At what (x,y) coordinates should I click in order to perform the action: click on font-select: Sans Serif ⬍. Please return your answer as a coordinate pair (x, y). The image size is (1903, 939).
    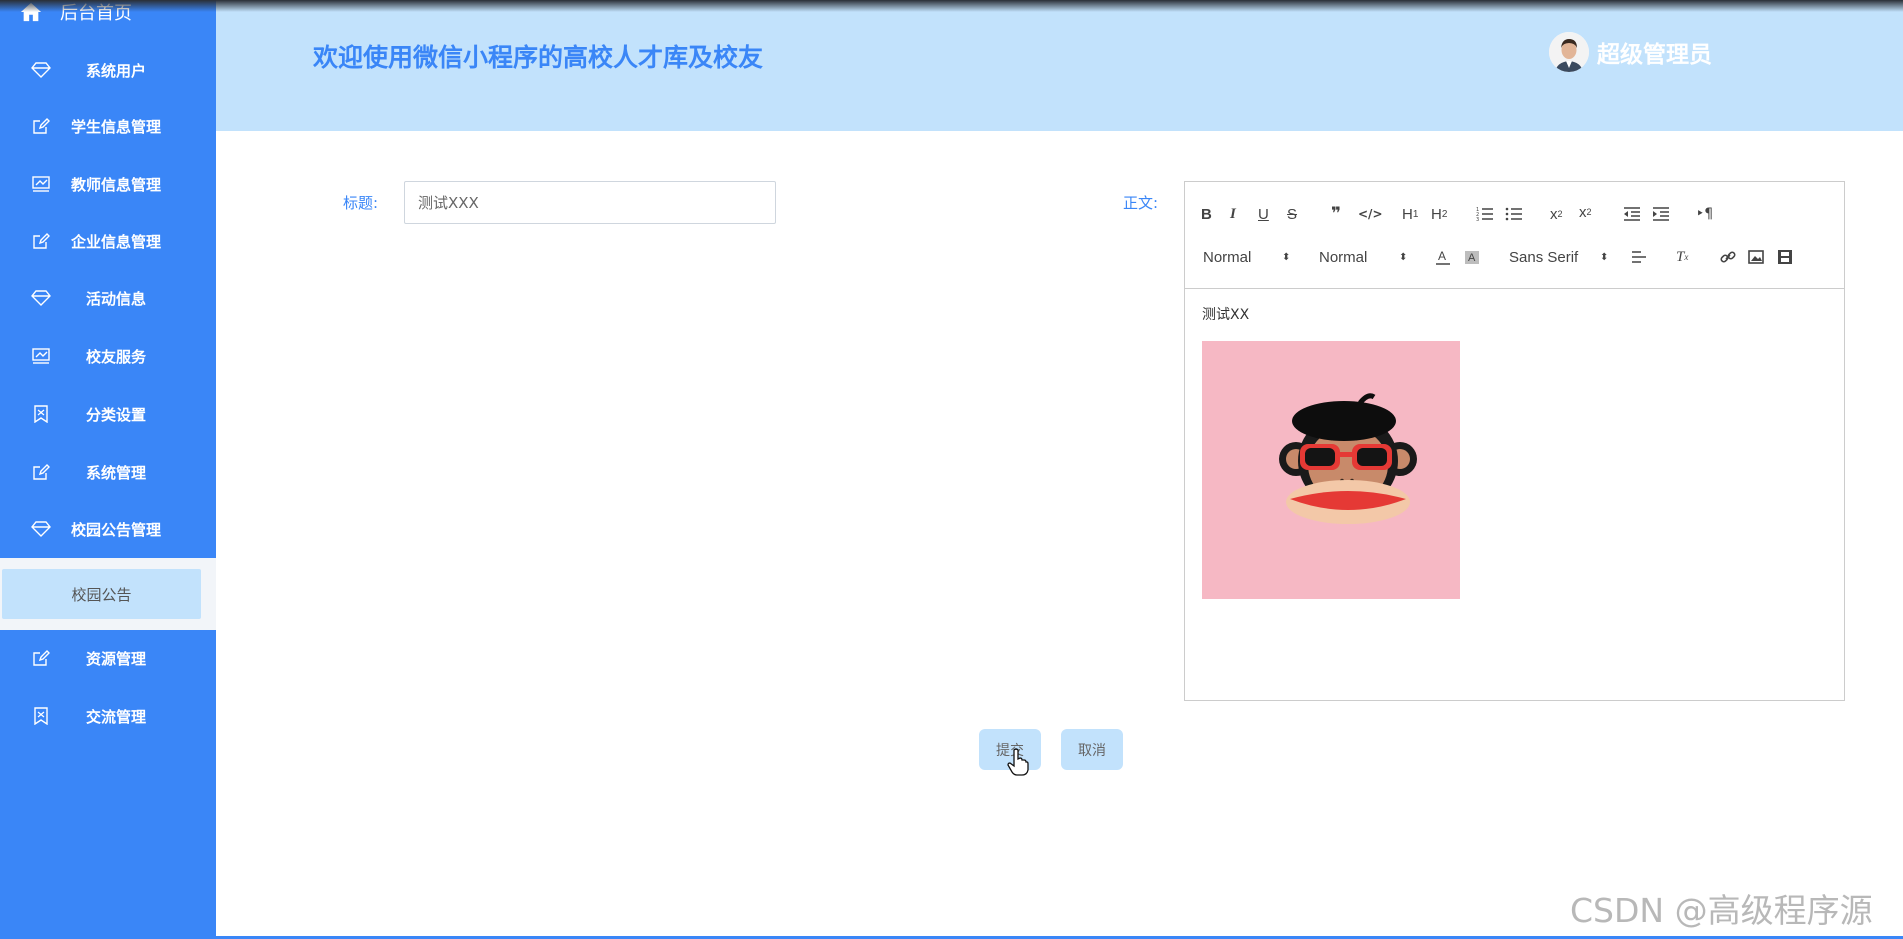
    Looking at the image, I should click on (1559, 257).